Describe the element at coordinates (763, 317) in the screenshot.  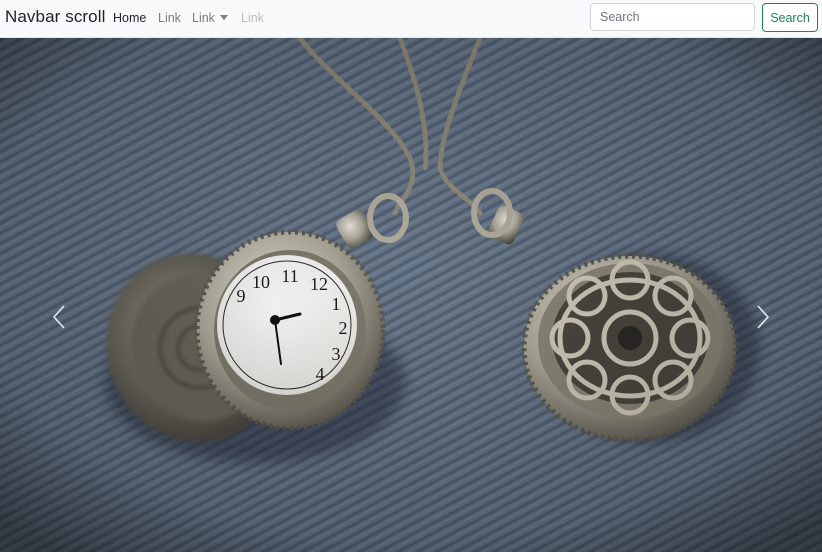
I see `chevron-right-icon` at that location.